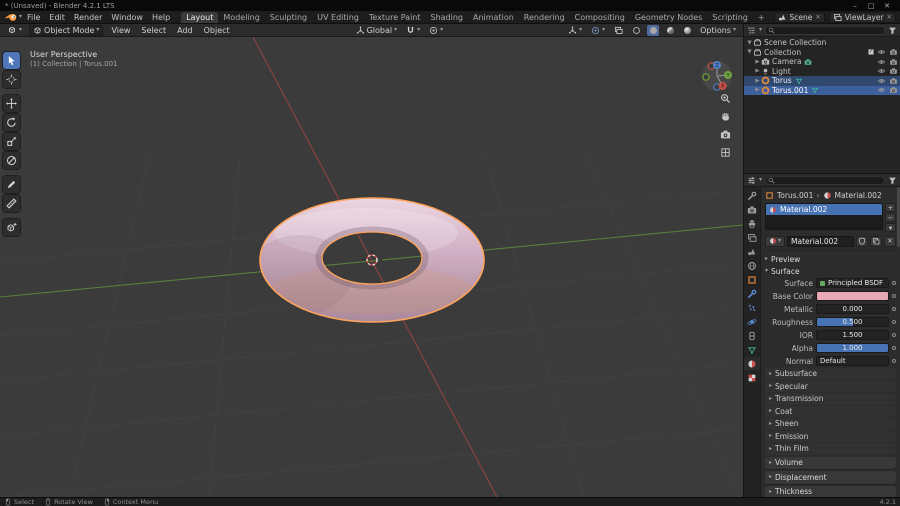 This screenshot has height=506, width=900. What do you see at coordinates (127, 17) in the screenshot?
I see `menu-window: Window` at bounding box center [127, 17].